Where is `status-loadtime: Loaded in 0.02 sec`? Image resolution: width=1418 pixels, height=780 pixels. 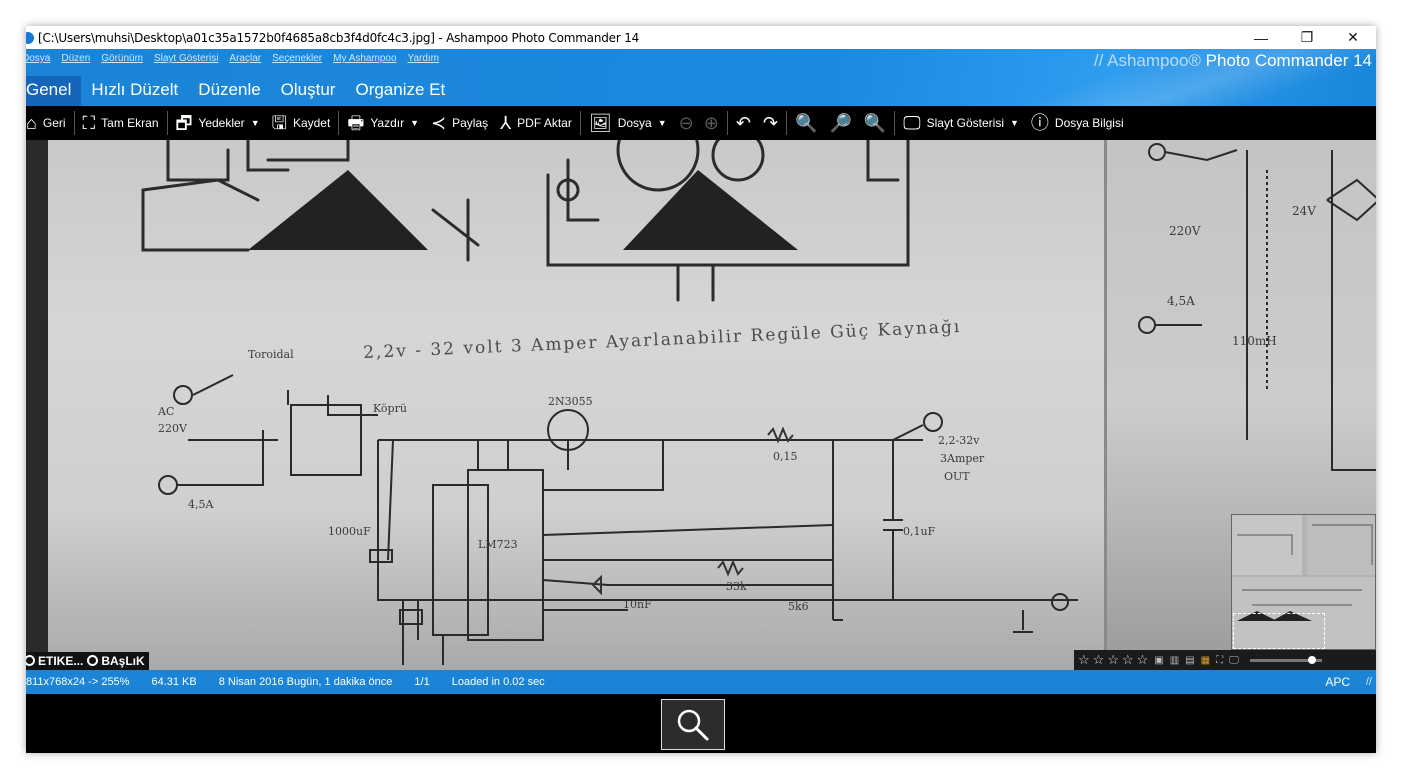
status-loadtime: Loaded in 0.02 sec is located at coordinates (498, 682).